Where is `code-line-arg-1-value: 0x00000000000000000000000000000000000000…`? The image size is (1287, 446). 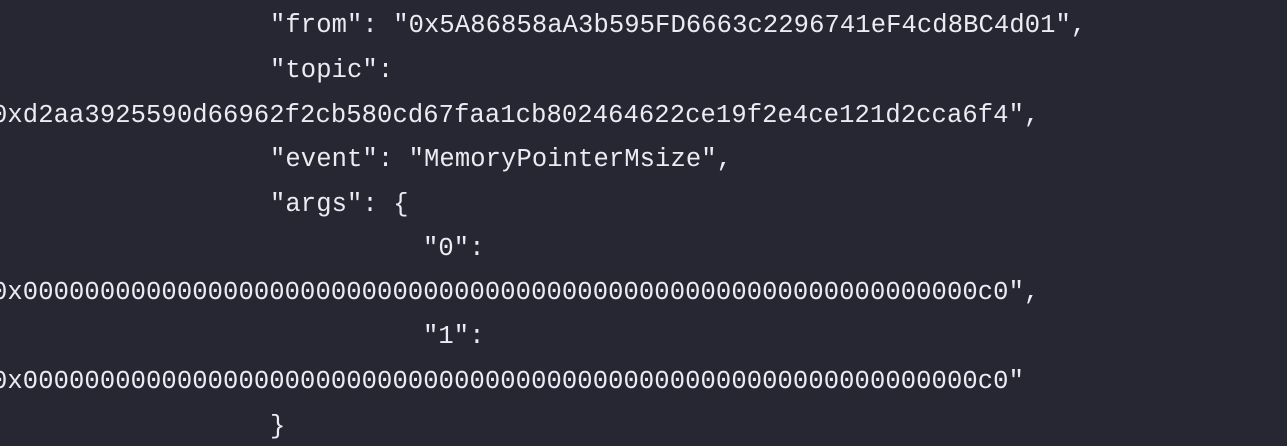 code-line-arg-1-value: 0x00000000000000000000000000000000000000… is located at coordinates (512, 381).